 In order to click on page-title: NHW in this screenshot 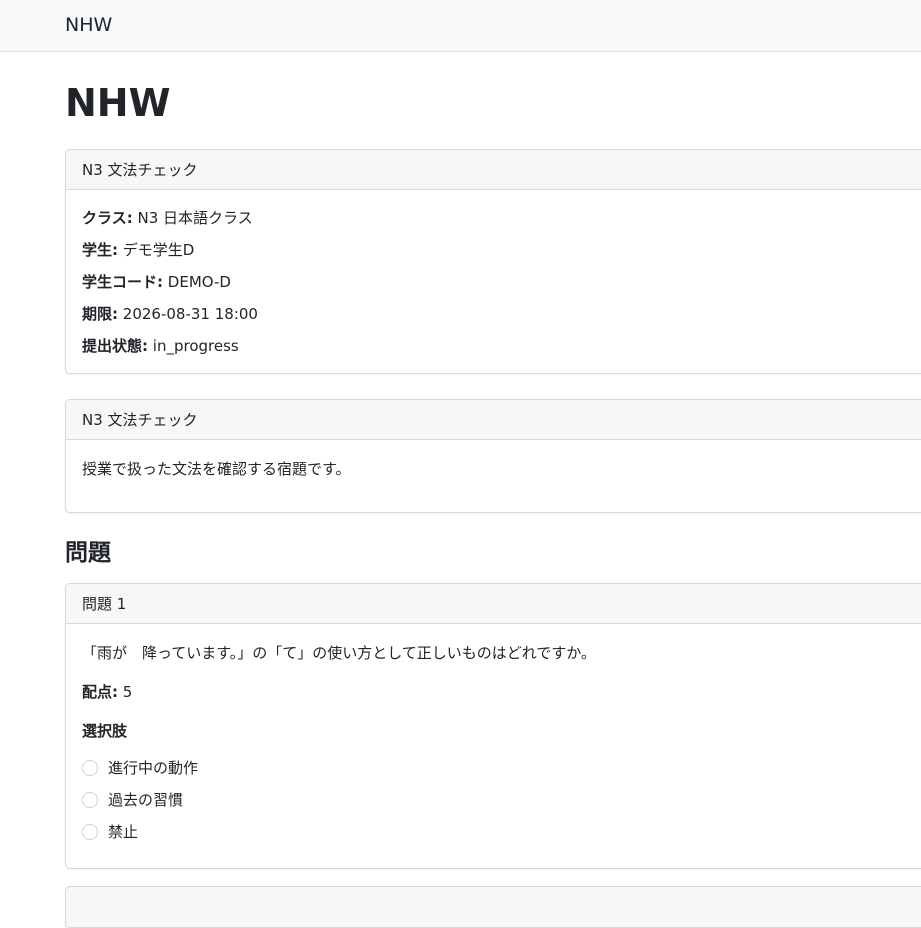, I will do `click(118, 103)`.